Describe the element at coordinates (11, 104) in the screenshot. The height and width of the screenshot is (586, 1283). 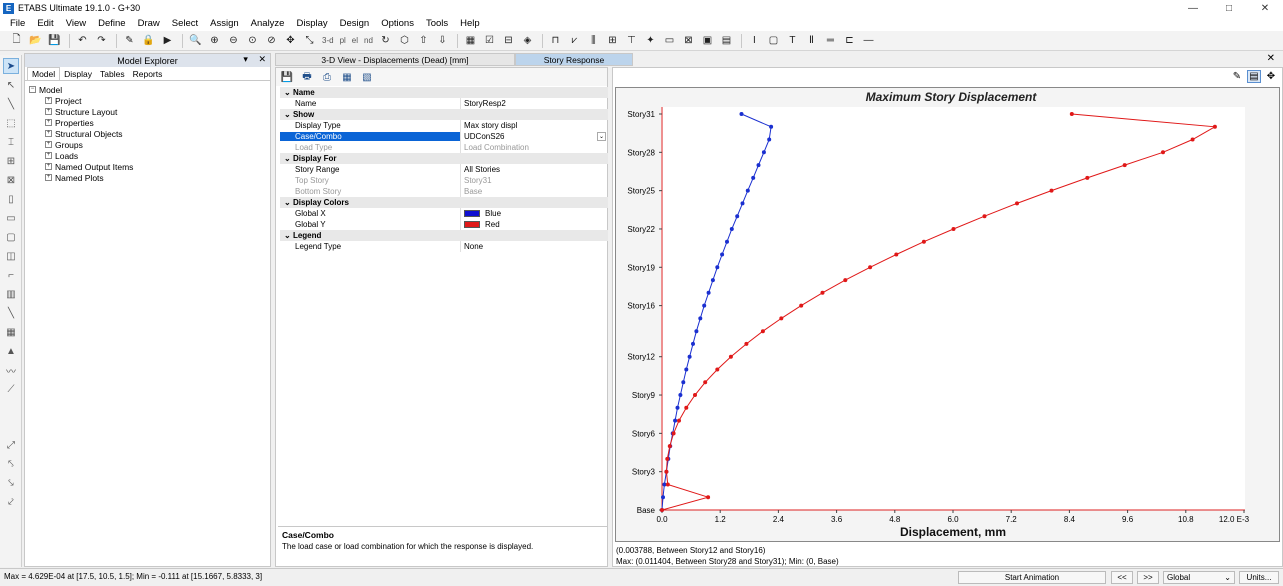
I see `draw-line-icon: ╲` at that location.